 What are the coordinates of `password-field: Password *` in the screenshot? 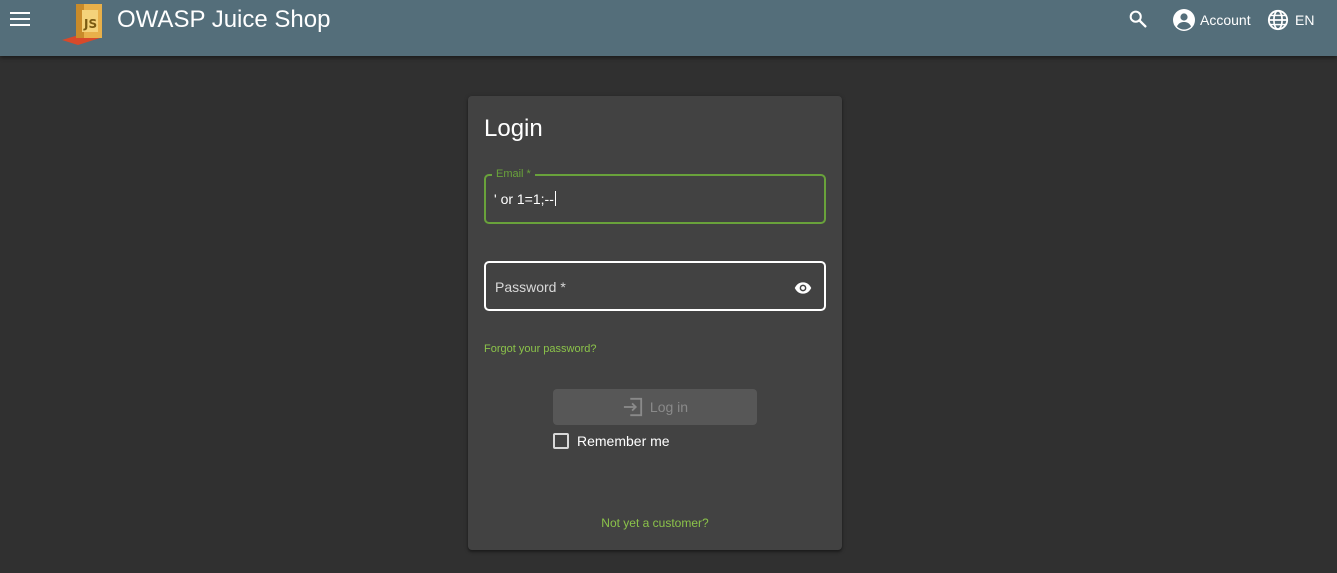 It's located at (655, 286).